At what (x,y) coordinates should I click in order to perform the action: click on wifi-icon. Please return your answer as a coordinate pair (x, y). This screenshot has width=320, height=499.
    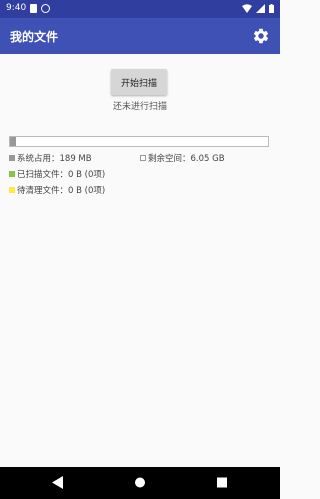
    Looking at the image, I should click on (247, 8).